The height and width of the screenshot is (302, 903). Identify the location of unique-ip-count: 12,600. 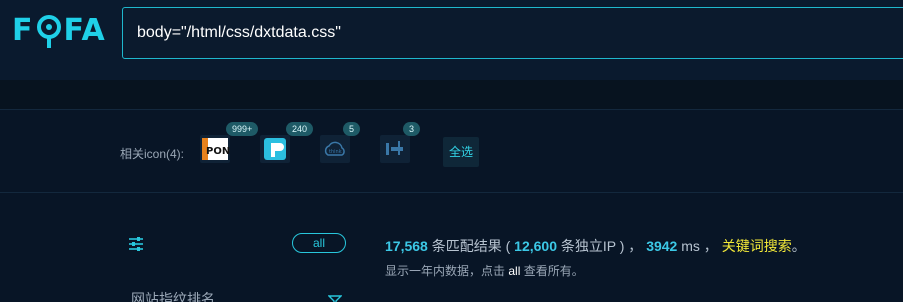
(535, 246).